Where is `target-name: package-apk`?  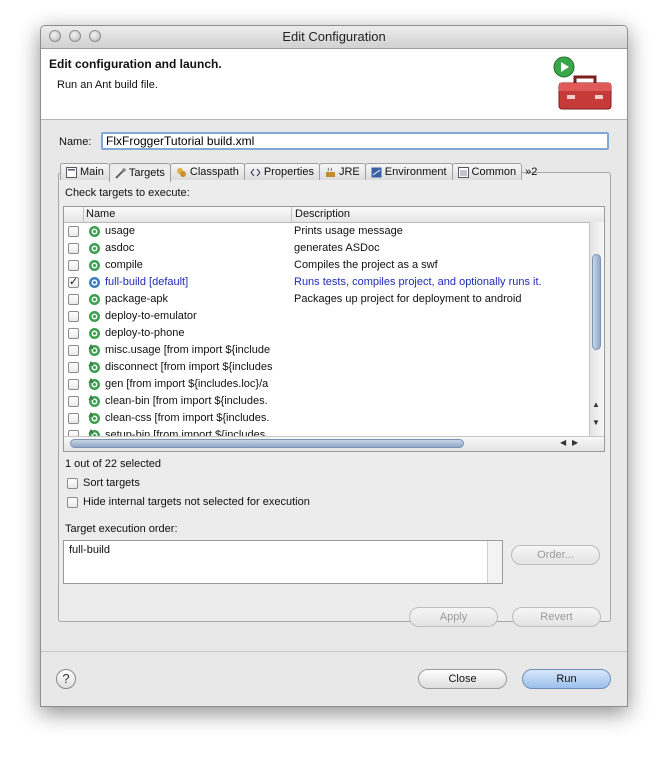 target-name: package-apk is located at coordinates (136, 299).